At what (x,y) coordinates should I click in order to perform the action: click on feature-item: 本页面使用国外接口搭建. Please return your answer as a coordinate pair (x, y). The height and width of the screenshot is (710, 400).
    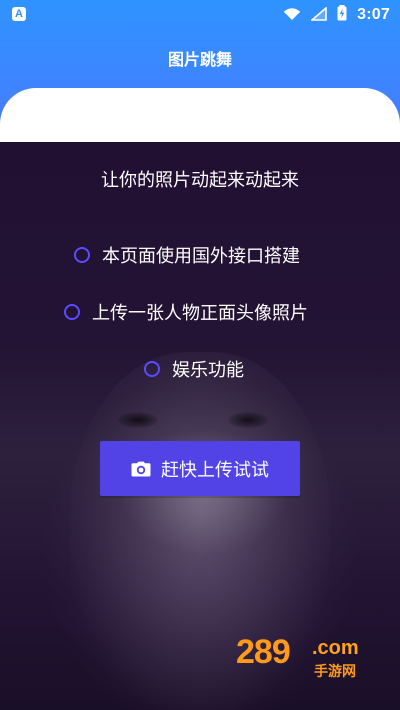
    Looking at the image, I should click on (187, 255).